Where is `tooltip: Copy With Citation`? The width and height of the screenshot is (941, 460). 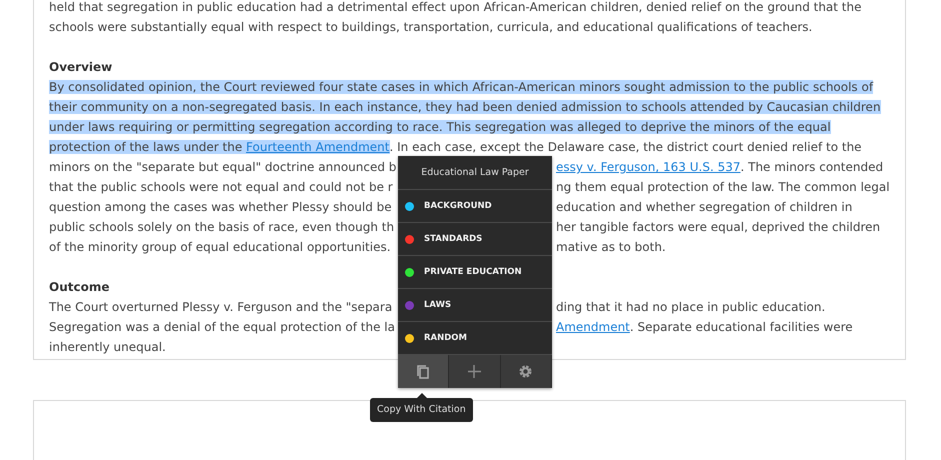
tooltip: Copy With Citation is located at coordinates (421, 410).